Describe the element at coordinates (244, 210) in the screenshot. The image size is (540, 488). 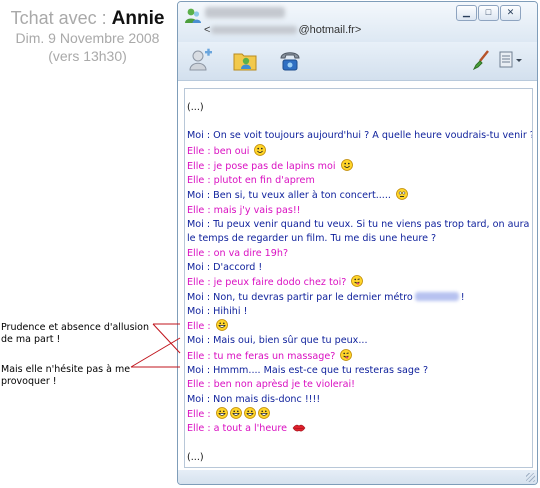
I see `message-elle: Elle : mais j'y vais pas!!` at that location.